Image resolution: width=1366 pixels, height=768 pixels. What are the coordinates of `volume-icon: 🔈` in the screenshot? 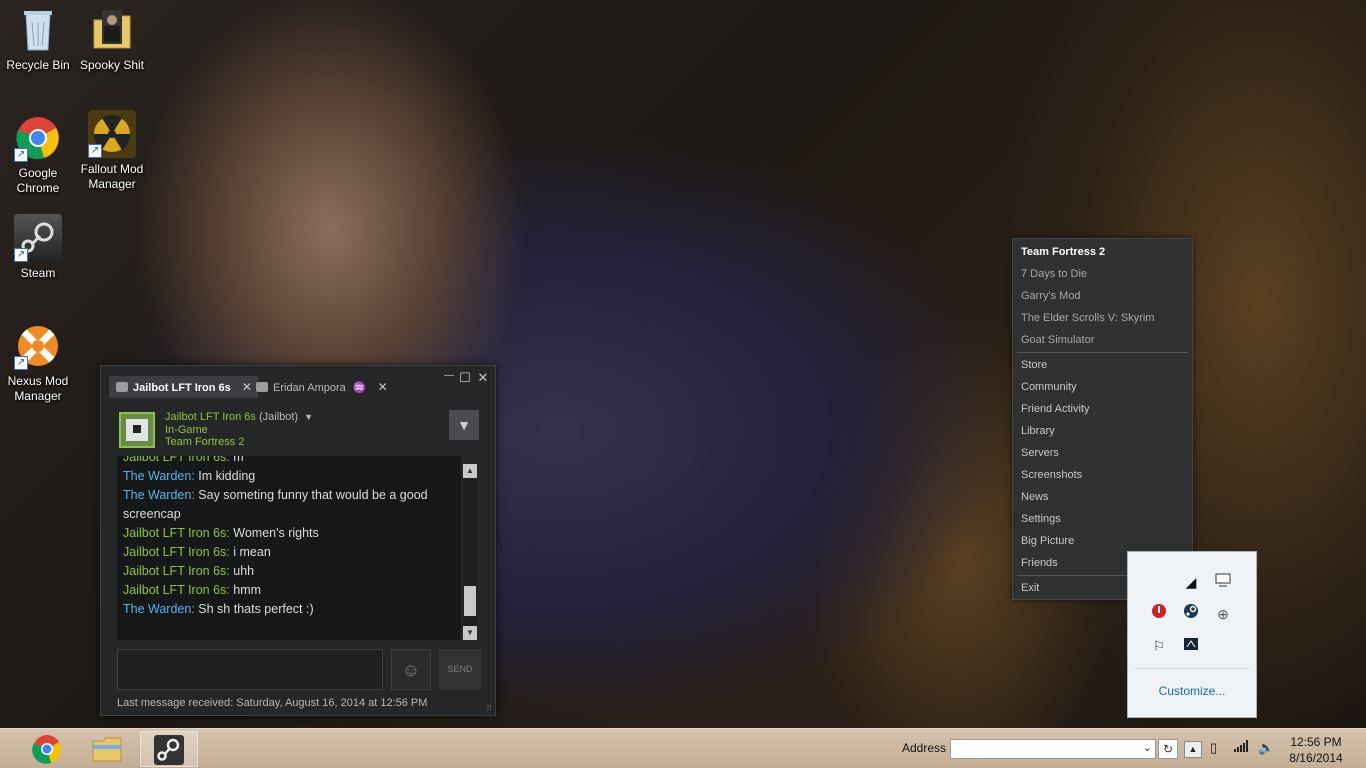 It's located at (1266, 748).